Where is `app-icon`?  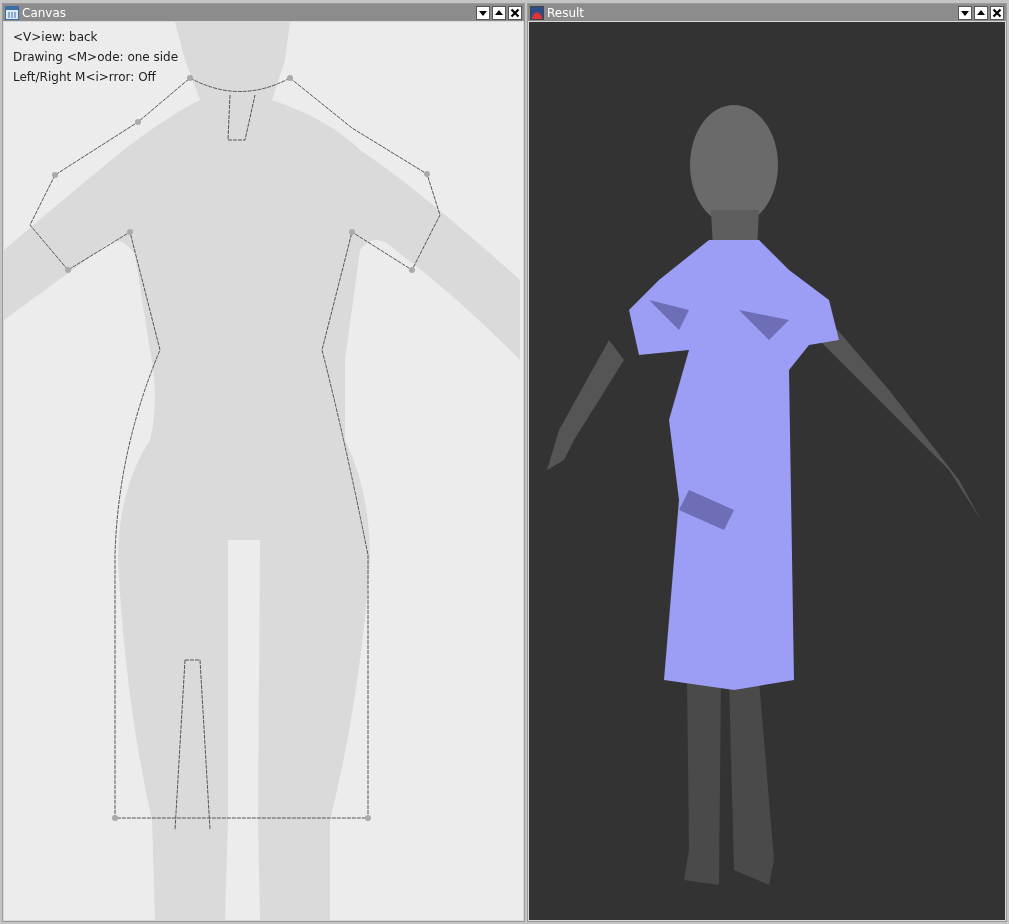
app-icon is located at coordinates (537, 12).